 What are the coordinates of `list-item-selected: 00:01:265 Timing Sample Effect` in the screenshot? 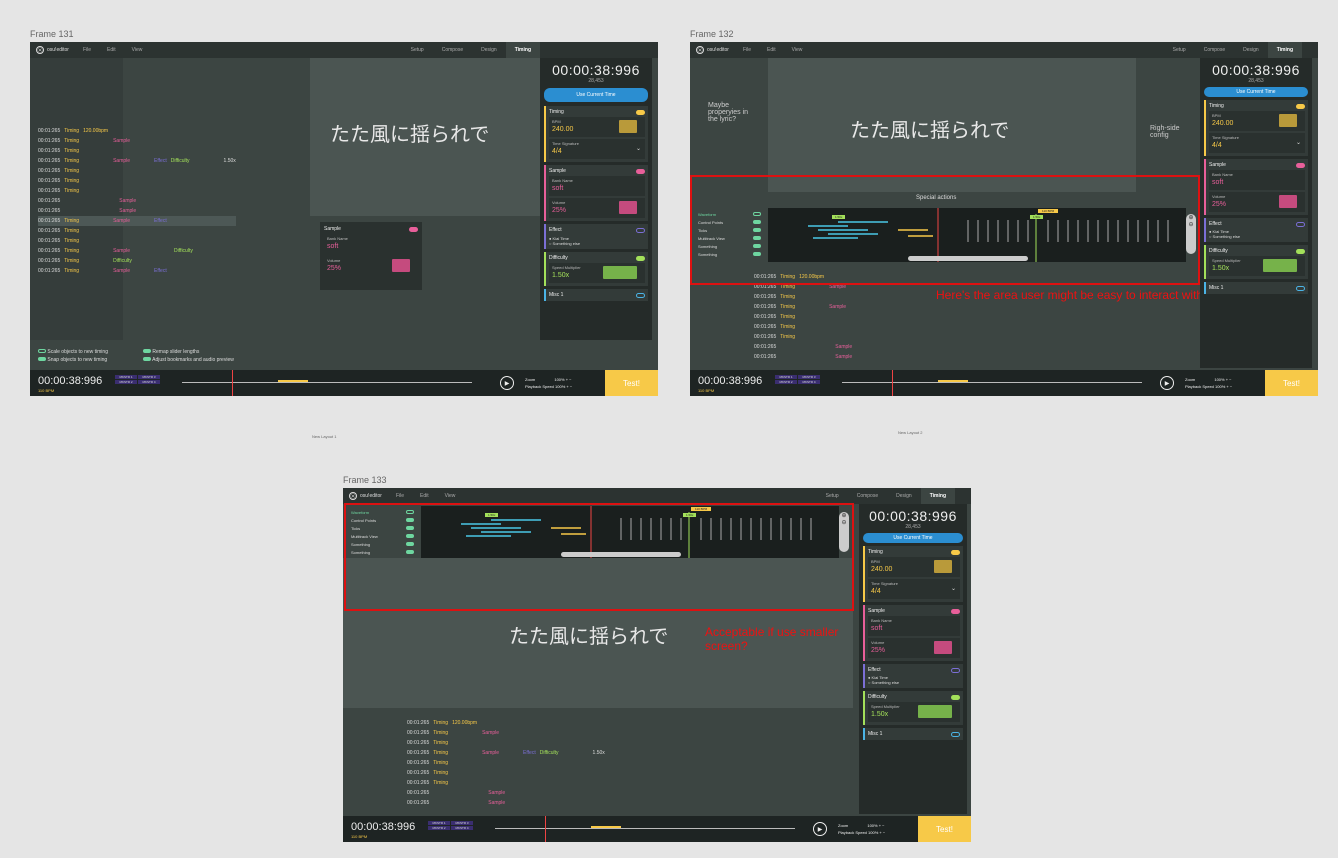 It's located at (137, 221).